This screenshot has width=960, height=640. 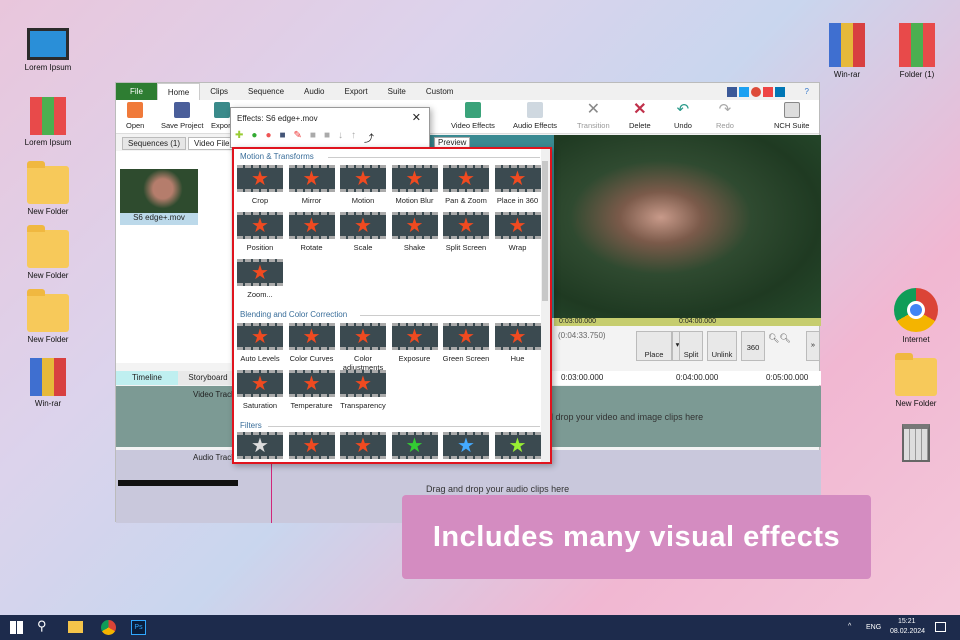 I want to click on help-icon: ?, so click(x=807, y=91).